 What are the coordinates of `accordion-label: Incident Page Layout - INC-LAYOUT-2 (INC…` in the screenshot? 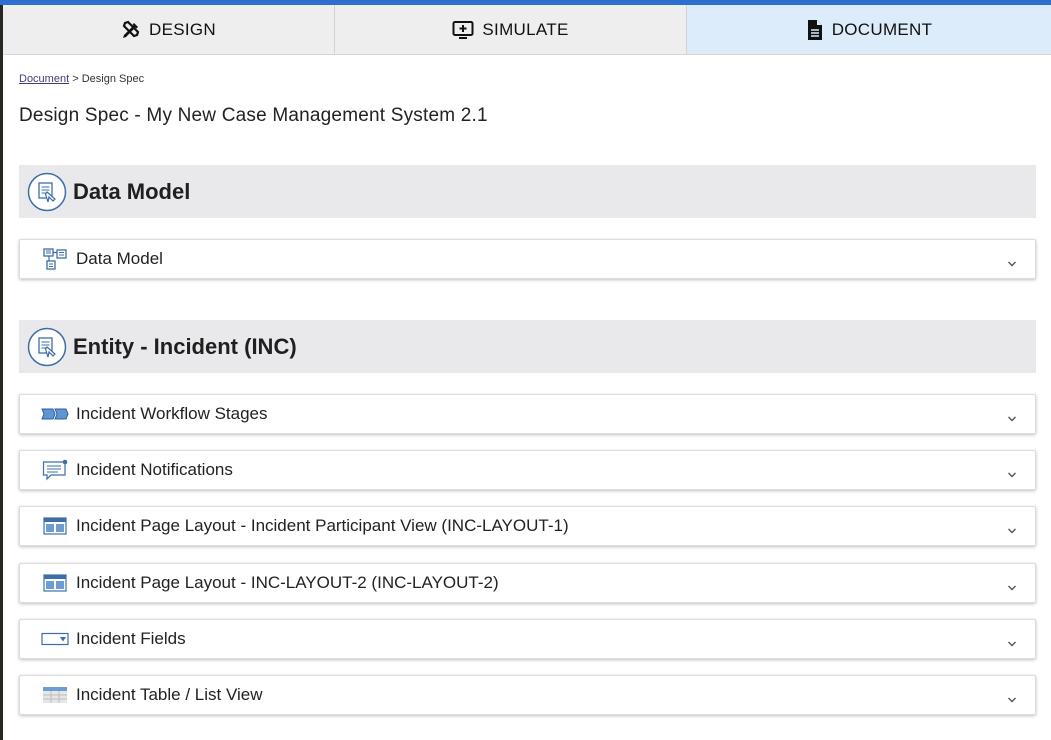 It's located at (287, 582).